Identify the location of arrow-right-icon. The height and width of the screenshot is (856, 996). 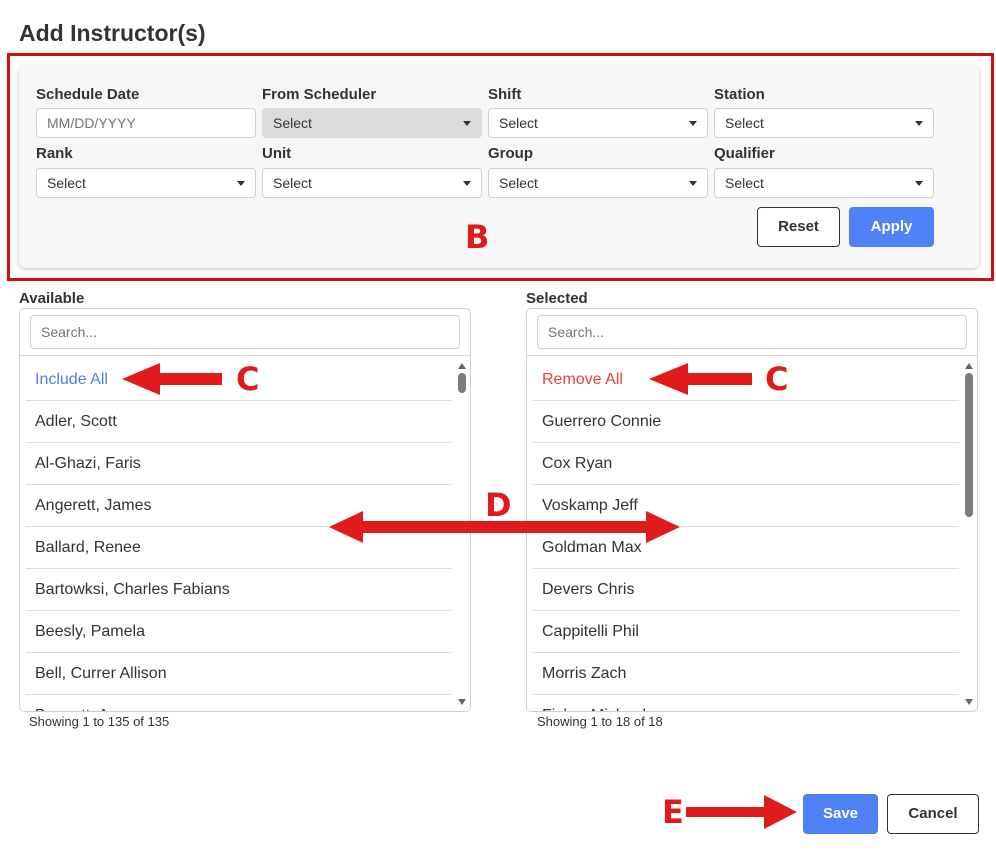
(741, 812).